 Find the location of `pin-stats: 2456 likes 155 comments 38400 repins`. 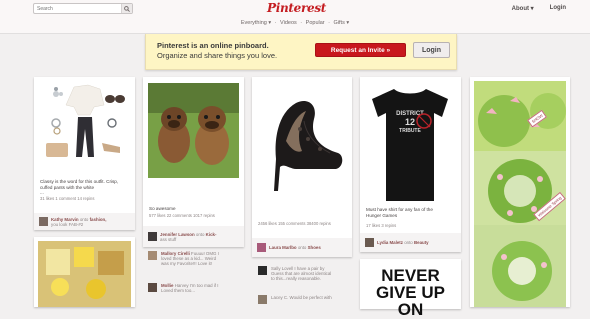

pin-stats: 2456 likes 155 comments 38400 repins is located at coordinates (294, 223).